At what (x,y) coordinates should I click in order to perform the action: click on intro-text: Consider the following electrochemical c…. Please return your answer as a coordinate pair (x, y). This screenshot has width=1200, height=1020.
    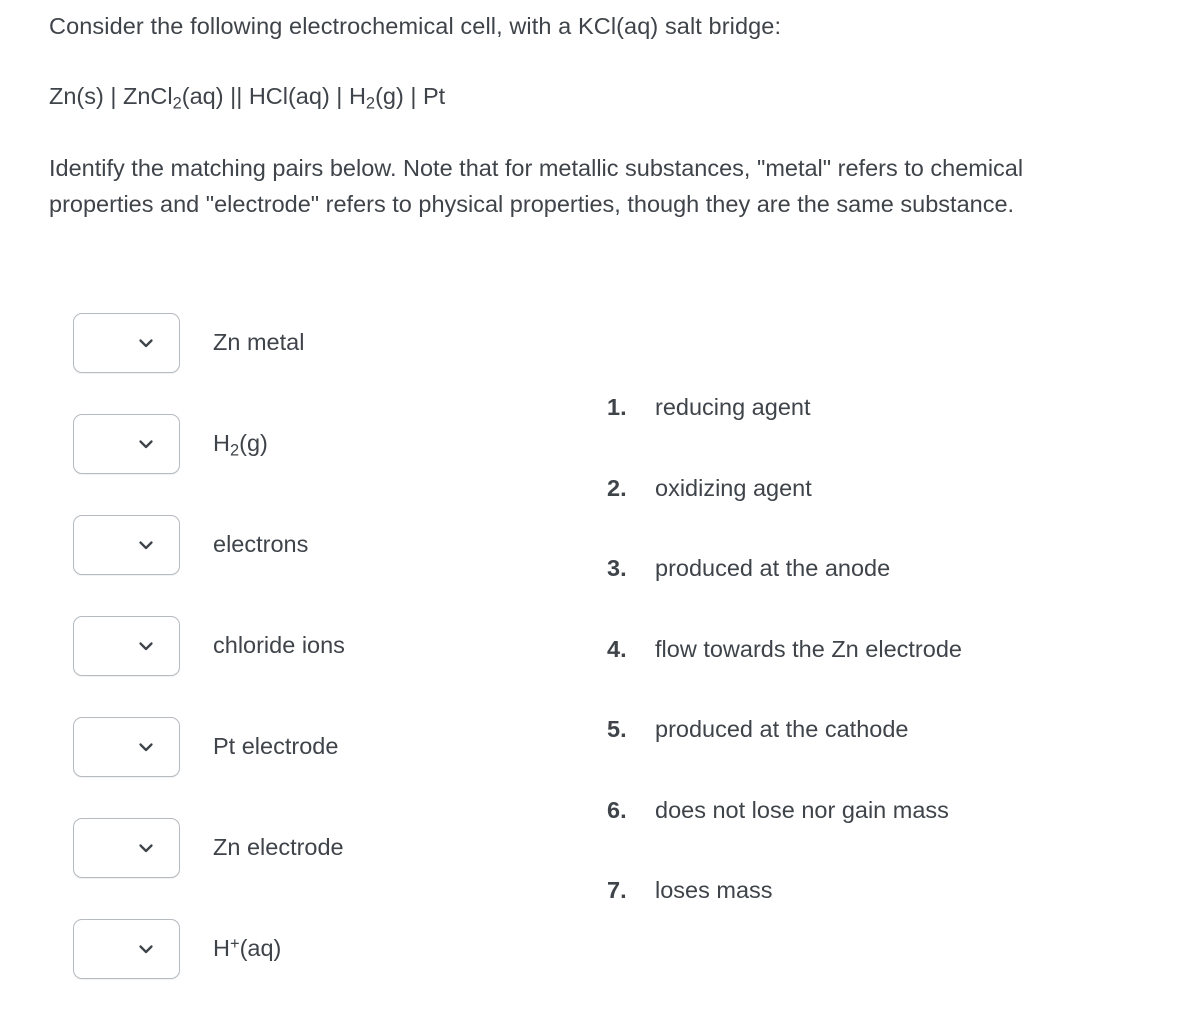
    Looking at the image, I should click on (415, 26).